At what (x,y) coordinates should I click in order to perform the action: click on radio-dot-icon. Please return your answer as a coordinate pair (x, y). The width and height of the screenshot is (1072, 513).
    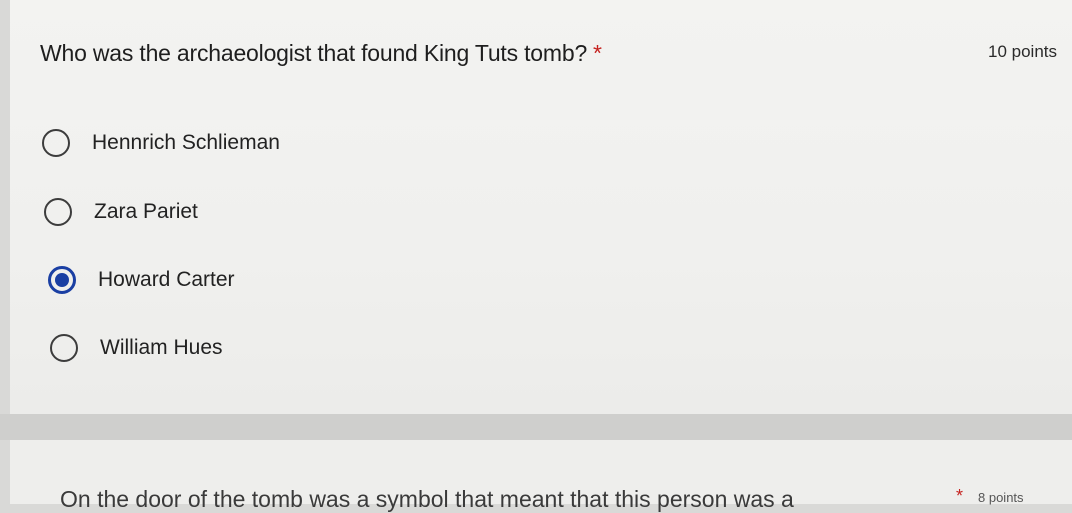
    Looking at the image, I should click on (62, 280).